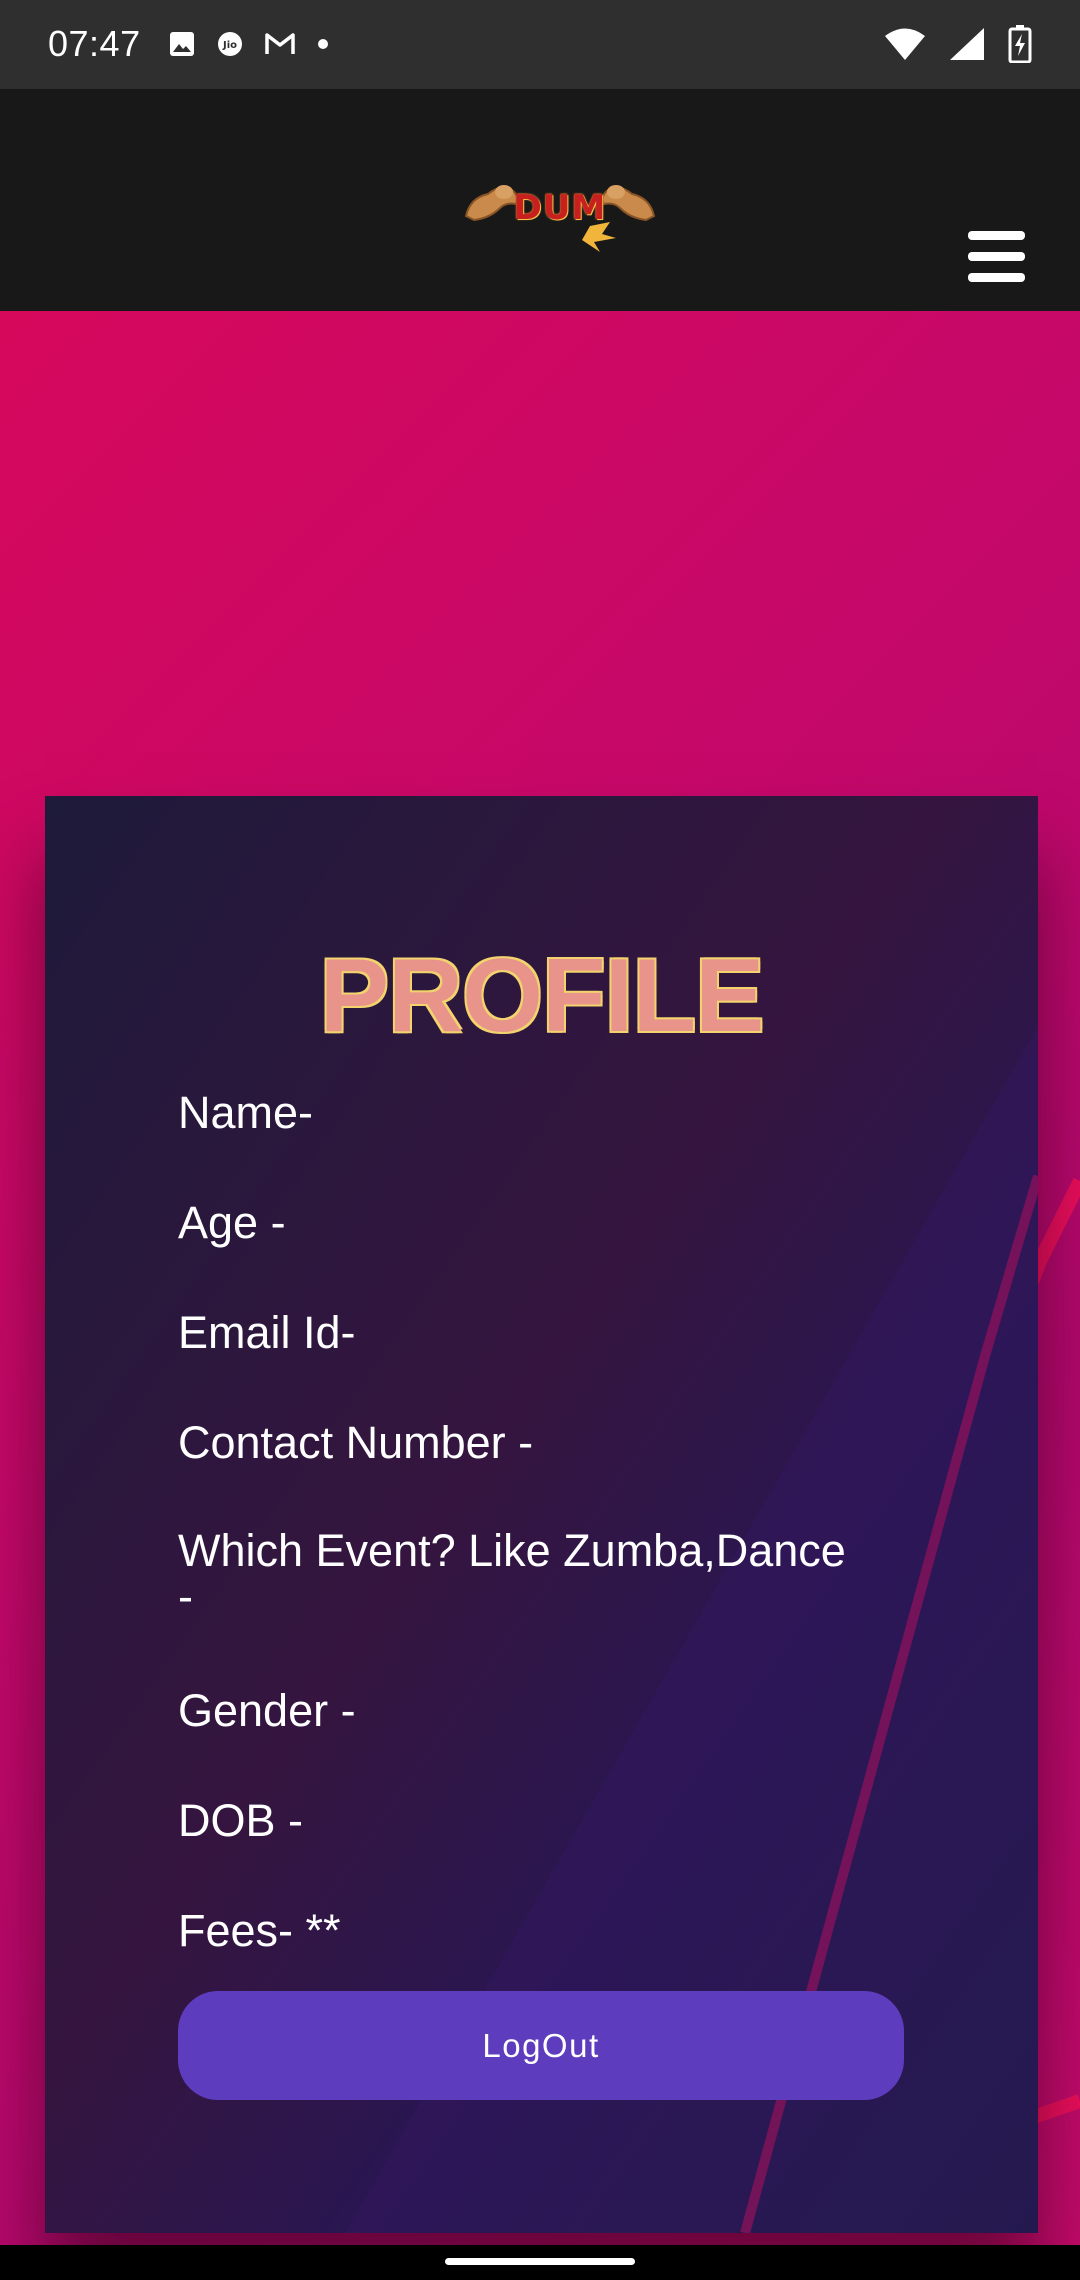 The image size is (1080, 2280). I want to click on email-field: Email Id-, so click(267, 1332).